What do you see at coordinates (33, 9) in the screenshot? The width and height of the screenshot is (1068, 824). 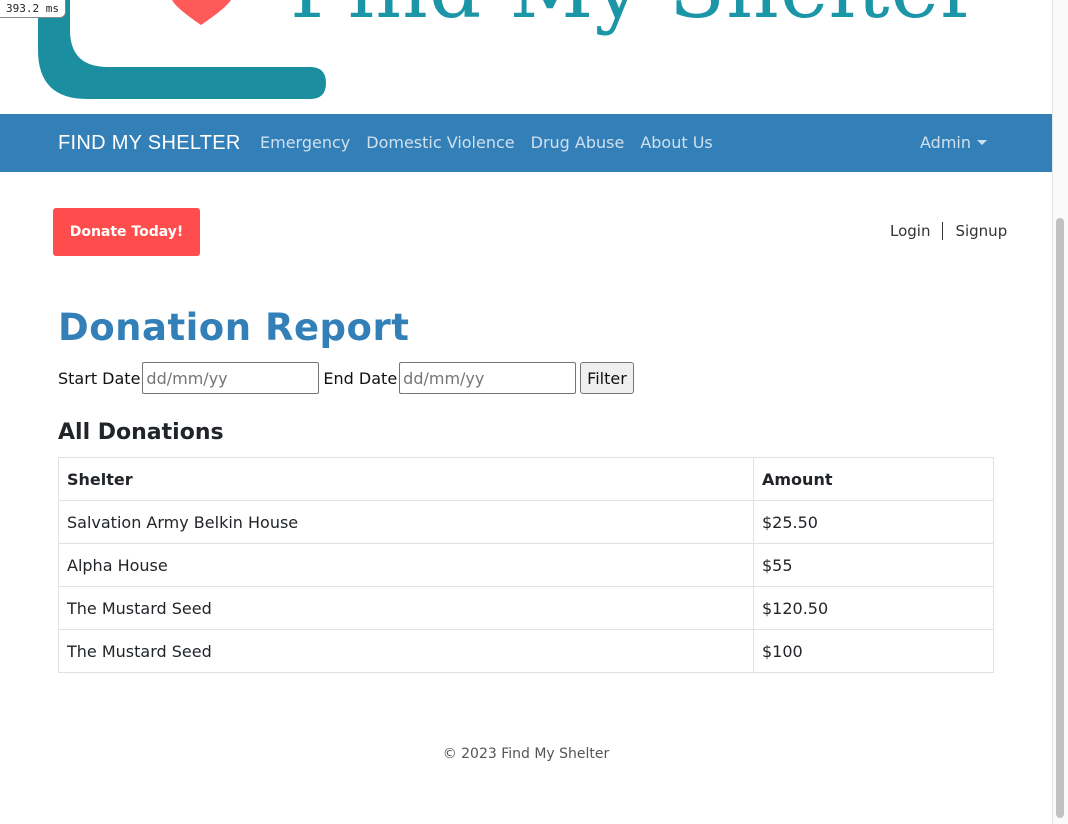 I see `timing-badge: 393.2 ms` at bounding box center [33, 9].